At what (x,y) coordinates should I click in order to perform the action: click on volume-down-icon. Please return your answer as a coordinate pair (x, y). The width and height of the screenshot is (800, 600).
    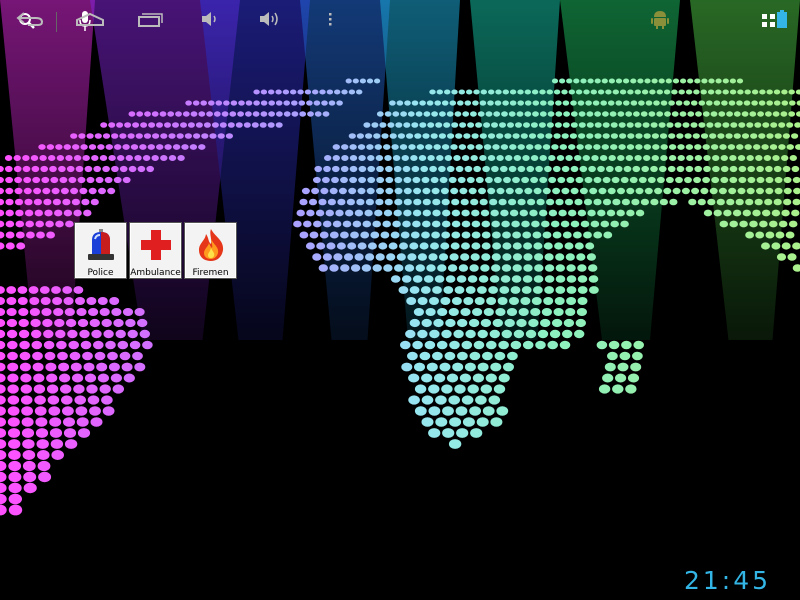
    Looking at the image, I should click on (210, 19).